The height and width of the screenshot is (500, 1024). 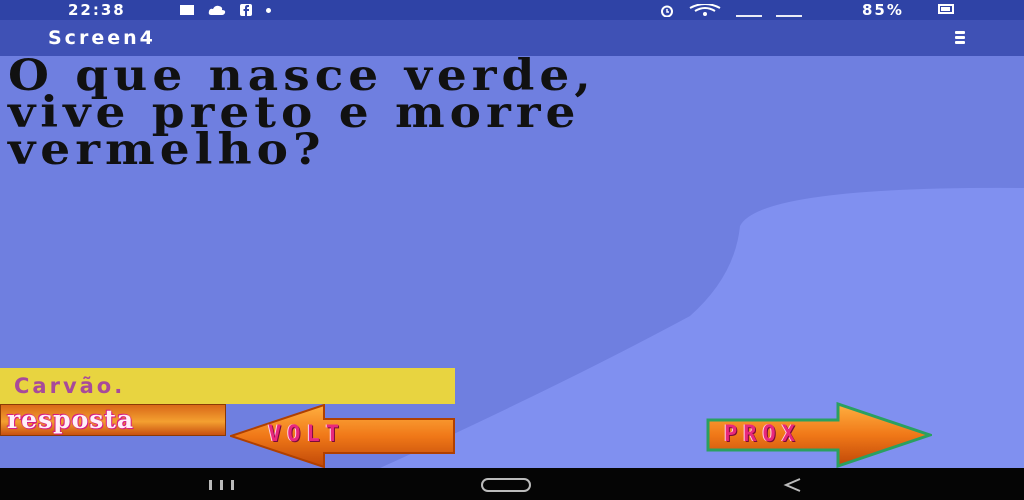 I want to click on question-line: vermelho?, so click(x=167, y=149).